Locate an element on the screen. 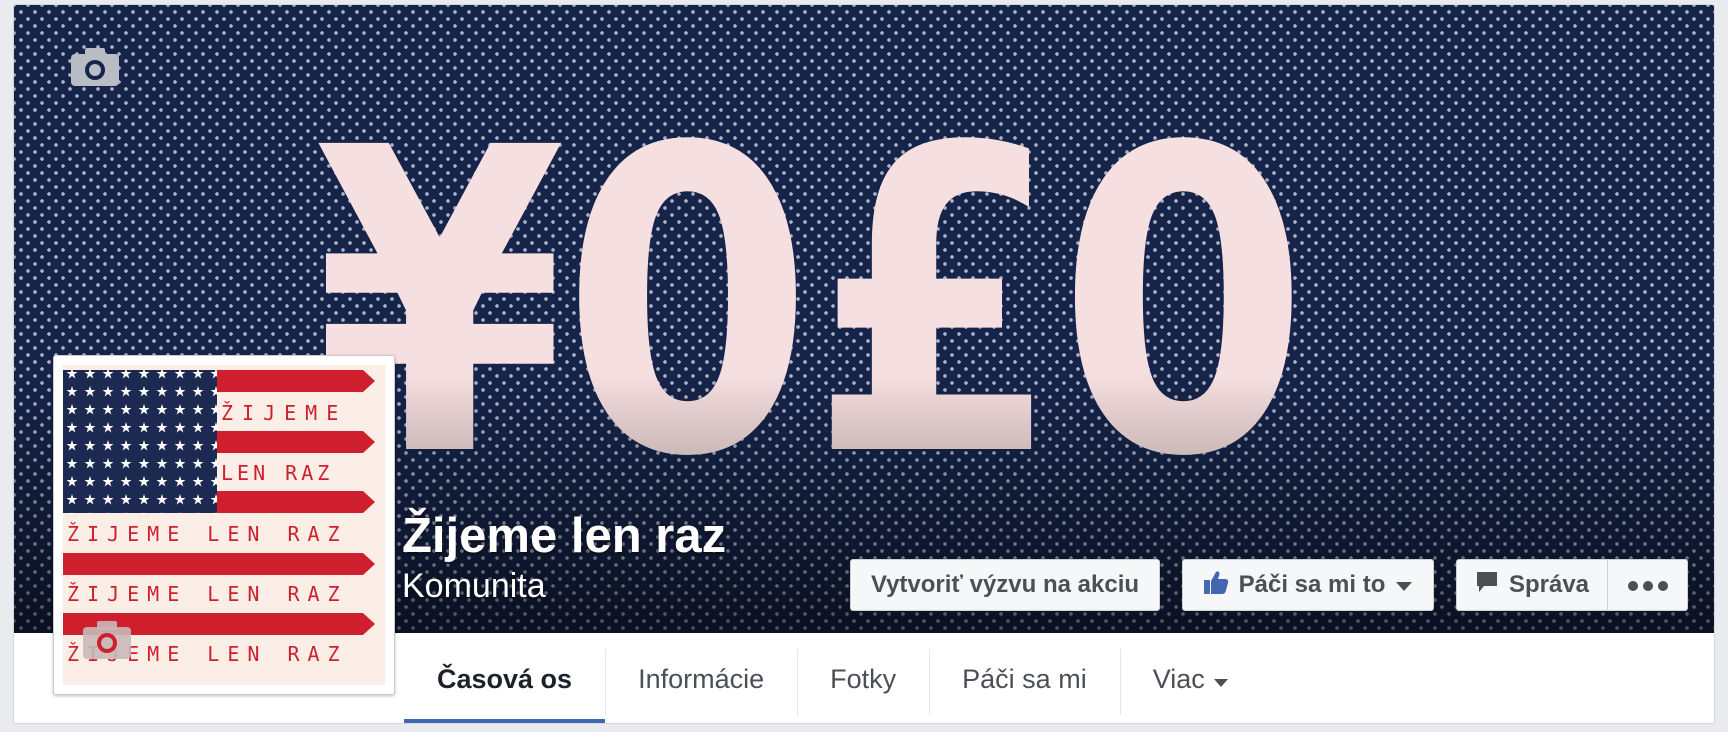  avatar-text-middle: LEN RAZ is located at coordinates (277, 473).